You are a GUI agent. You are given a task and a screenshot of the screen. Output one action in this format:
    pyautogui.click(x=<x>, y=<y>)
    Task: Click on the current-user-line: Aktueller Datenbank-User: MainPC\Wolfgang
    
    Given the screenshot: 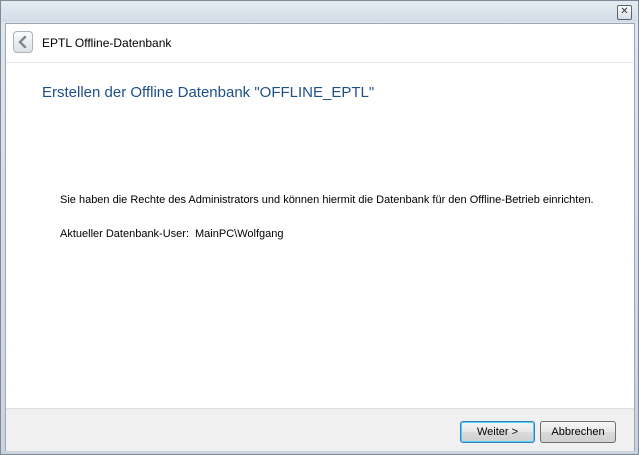 What is the action you would take?
    pyautogui.click(x=171, y=234)
    